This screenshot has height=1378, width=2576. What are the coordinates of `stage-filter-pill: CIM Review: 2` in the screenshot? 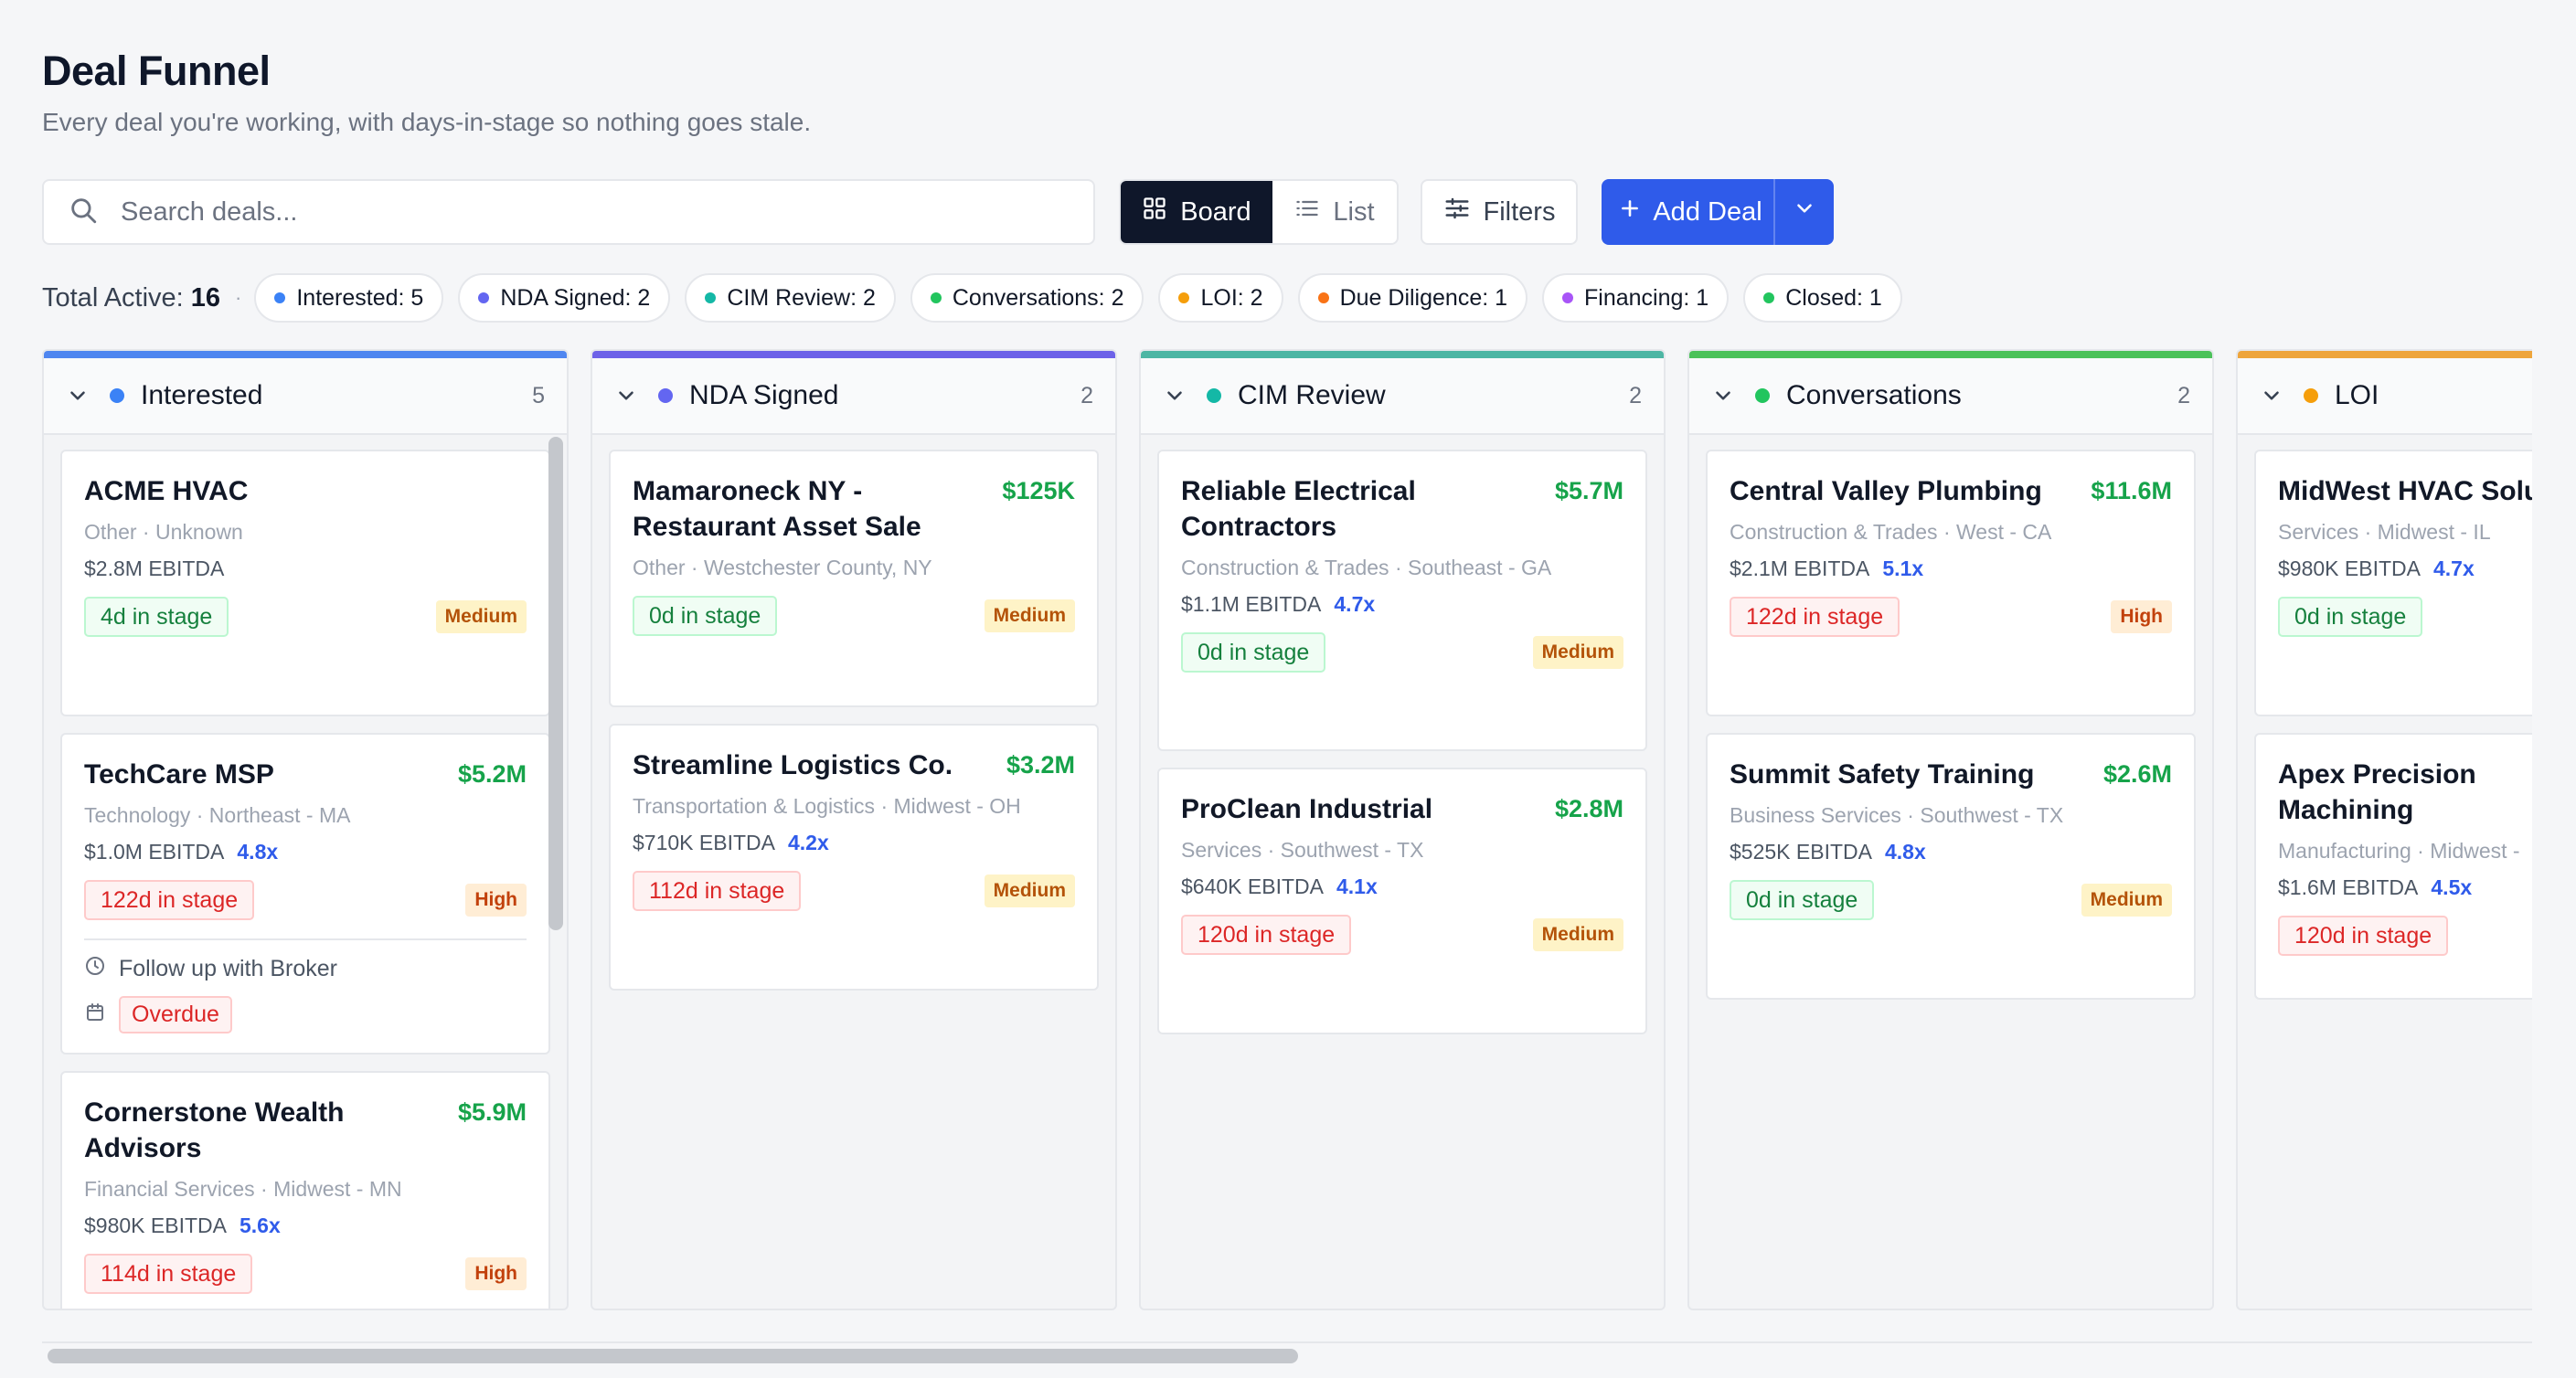 It's located at (790, 298).